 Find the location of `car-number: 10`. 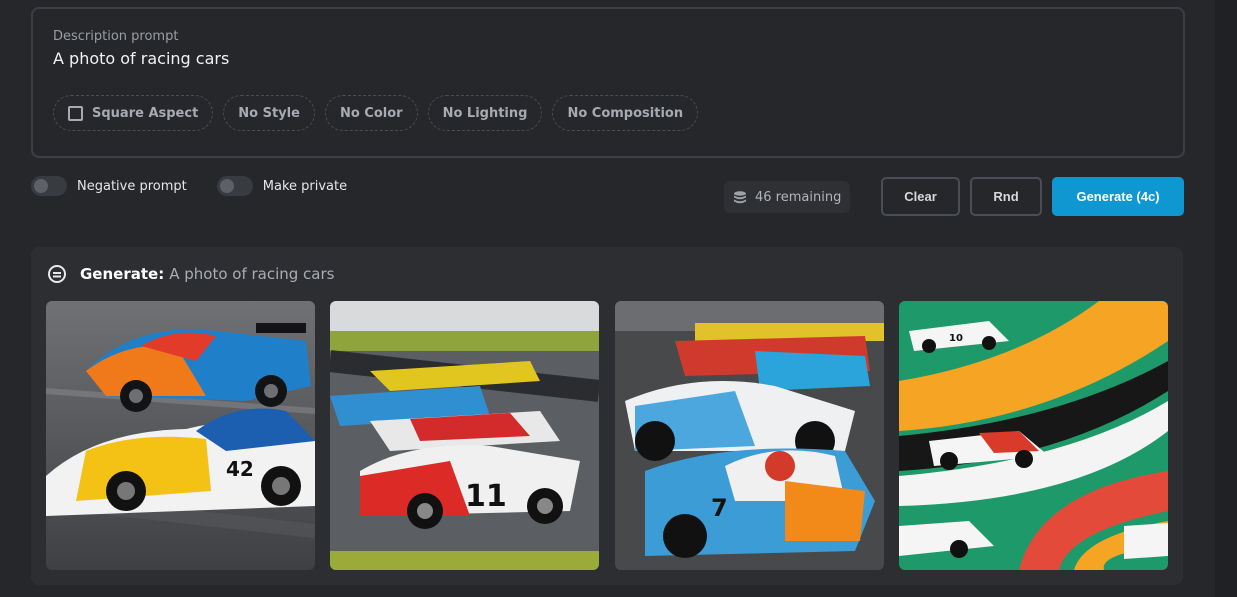

car-number: 10 is located at coordinates (956, 338).